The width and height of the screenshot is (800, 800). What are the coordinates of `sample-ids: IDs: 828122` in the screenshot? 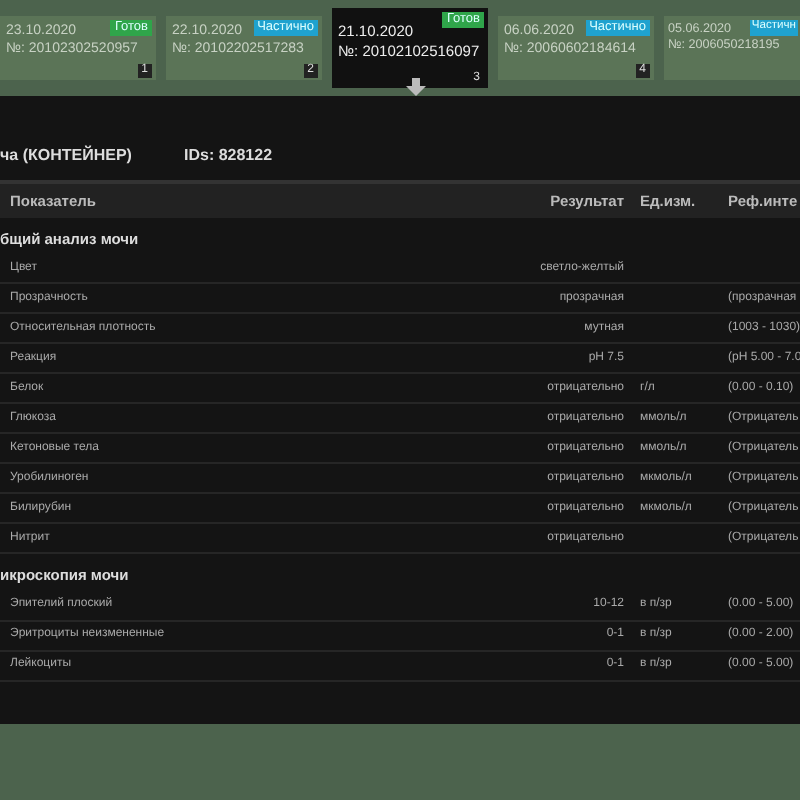 It's located at (228, 156).